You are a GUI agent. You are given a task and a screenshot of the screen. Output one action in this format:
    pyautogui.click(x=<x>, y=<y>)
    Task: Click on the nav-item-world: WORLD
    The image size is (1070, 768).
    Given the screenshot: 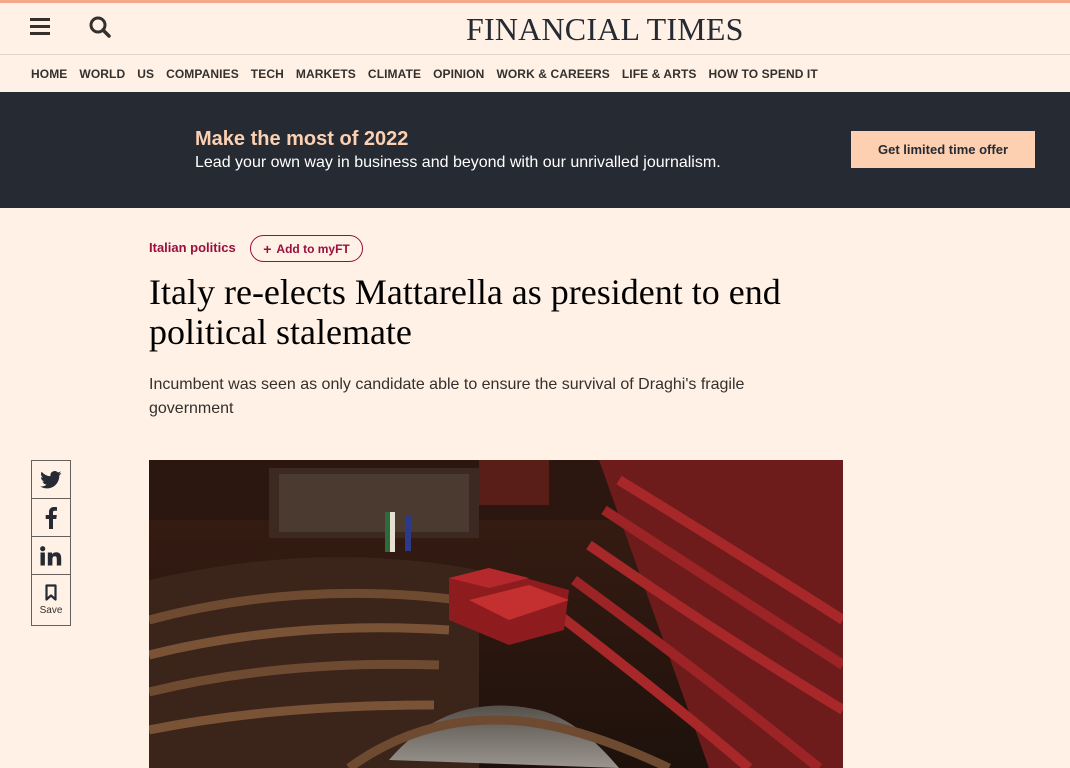 What is the action you would take?
    pyautogui.click(x=102, y=74)
    